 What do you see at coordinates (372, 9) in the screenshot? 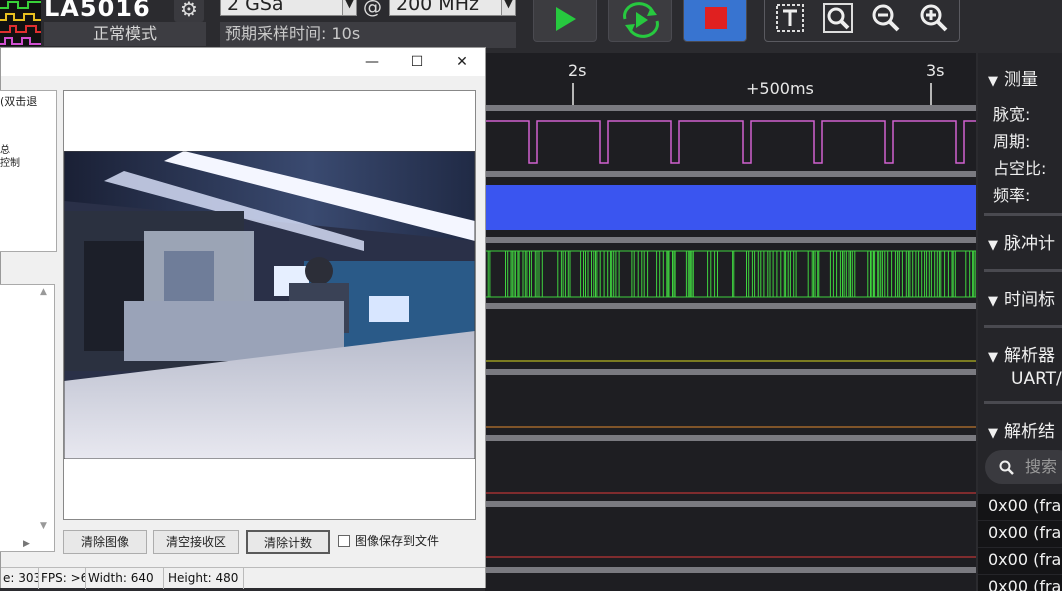
I see `at-symbol: @` at bounding box center [372, 9].